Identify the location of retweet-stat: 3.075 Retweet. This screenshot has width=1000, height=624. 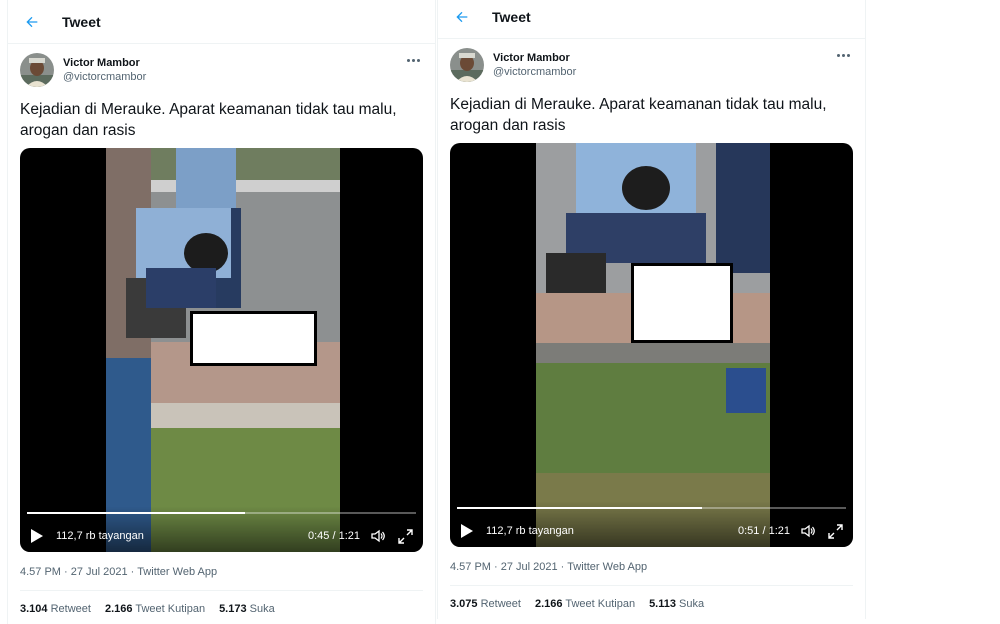
(485, 604).